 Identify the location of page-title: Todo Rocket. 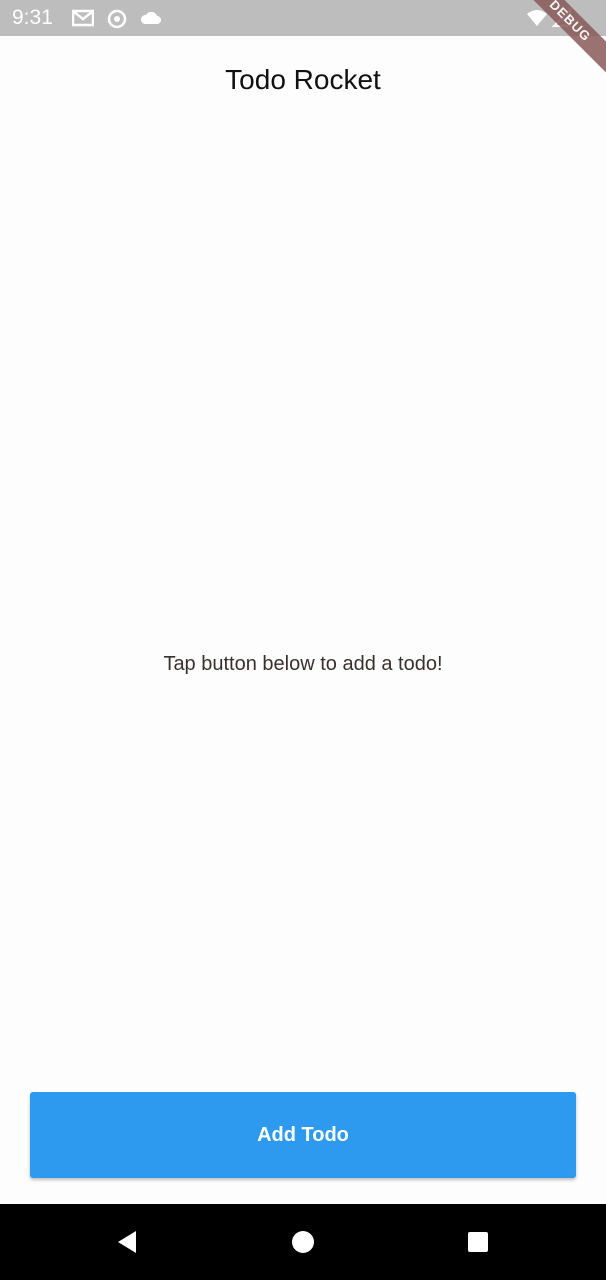
(303, 79).